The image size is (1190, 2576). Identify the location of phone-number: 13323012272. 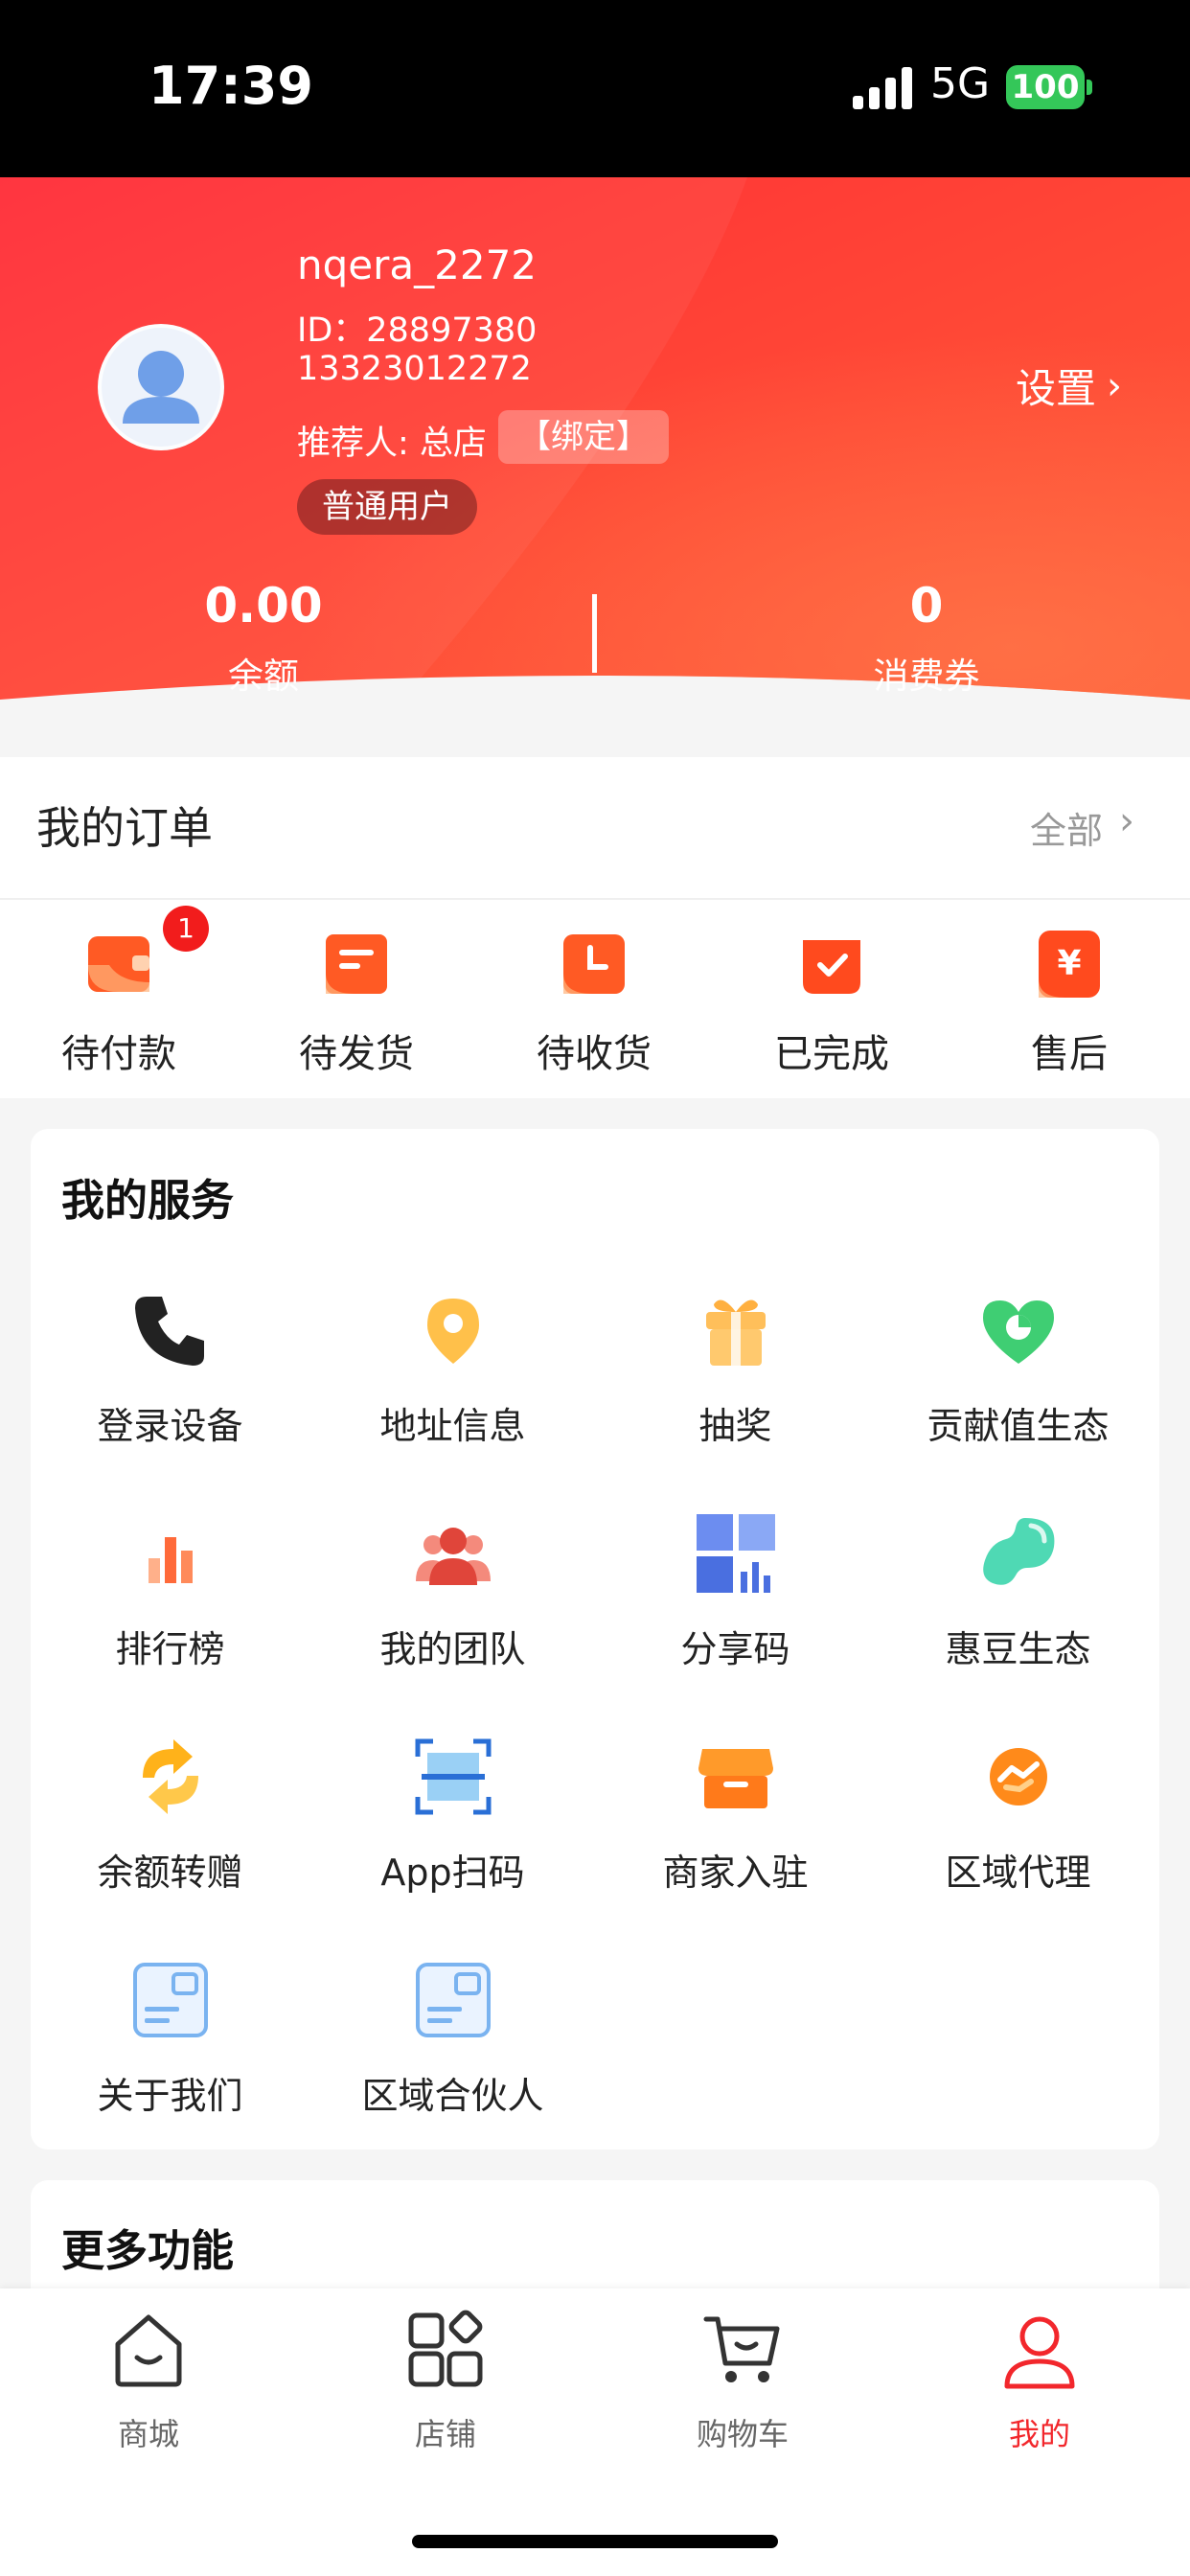
(414, 369).